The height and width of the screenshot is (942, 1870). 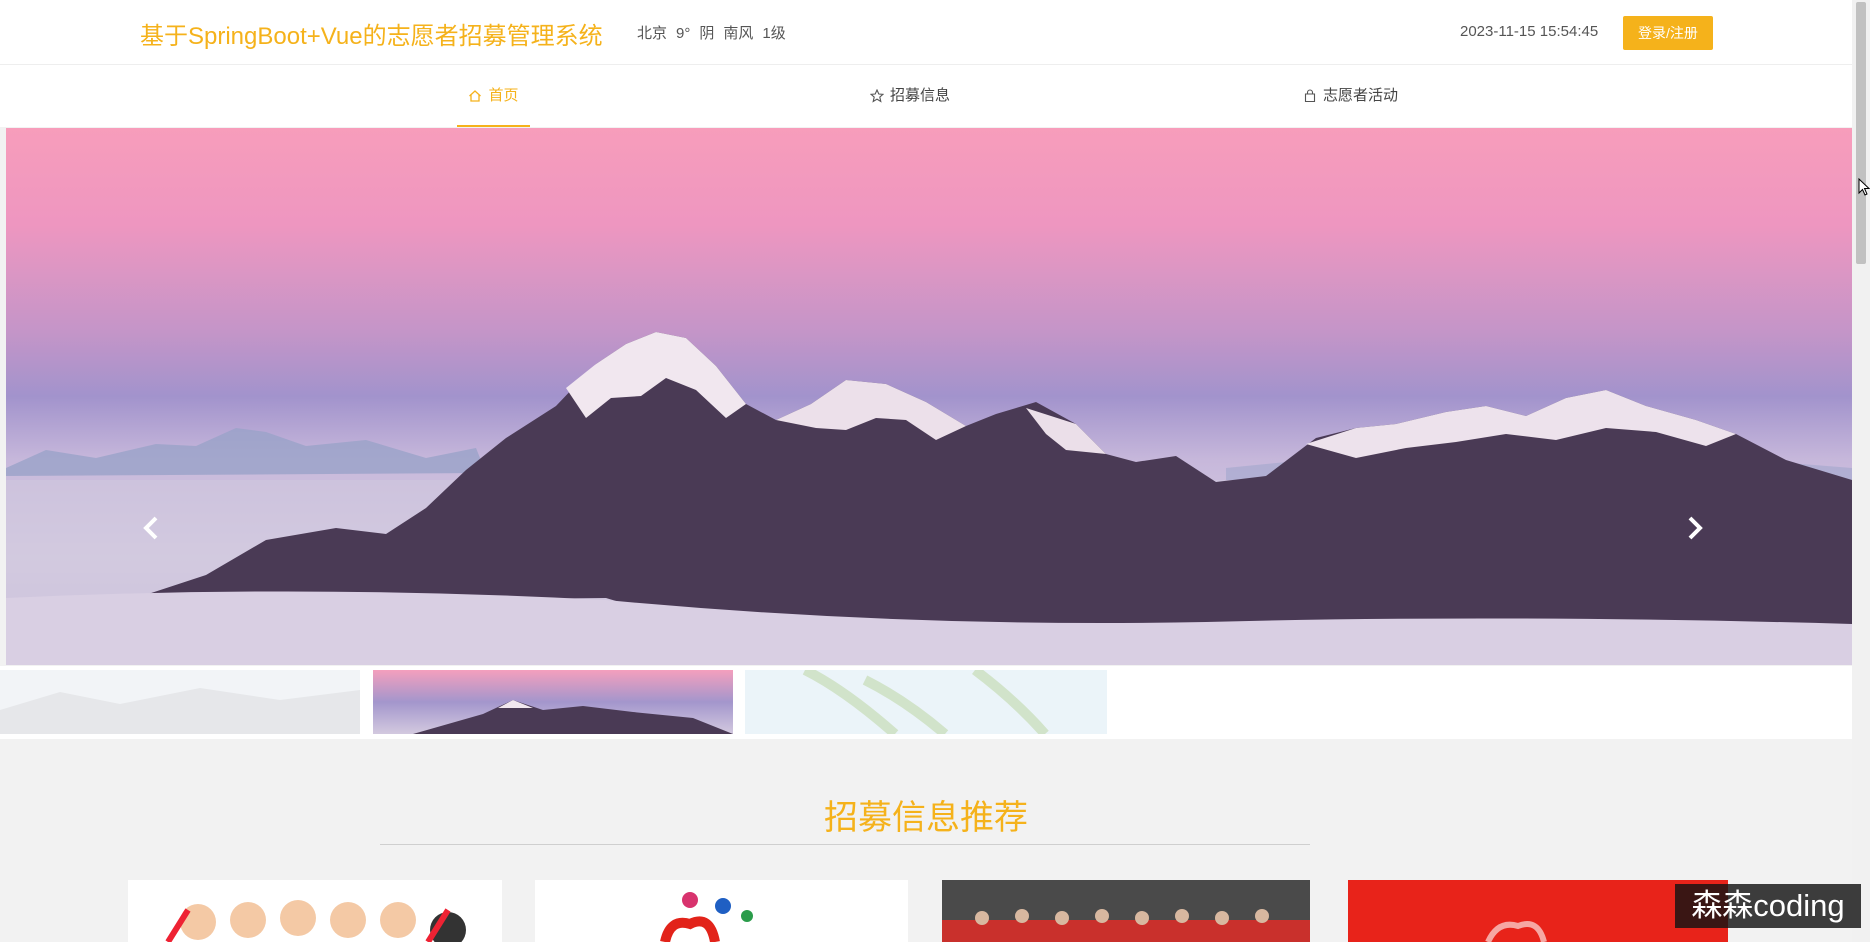 I want to click on star-icon, so click(x=877, y=96).